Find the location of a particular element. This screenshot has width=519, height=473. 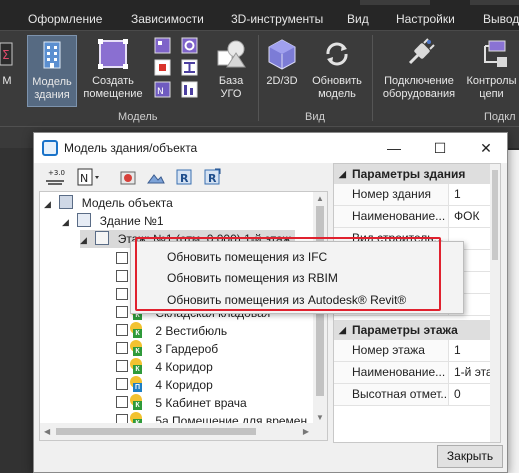

tree-node-room: К 3 Гардероб is located at coordinates (167, 349).